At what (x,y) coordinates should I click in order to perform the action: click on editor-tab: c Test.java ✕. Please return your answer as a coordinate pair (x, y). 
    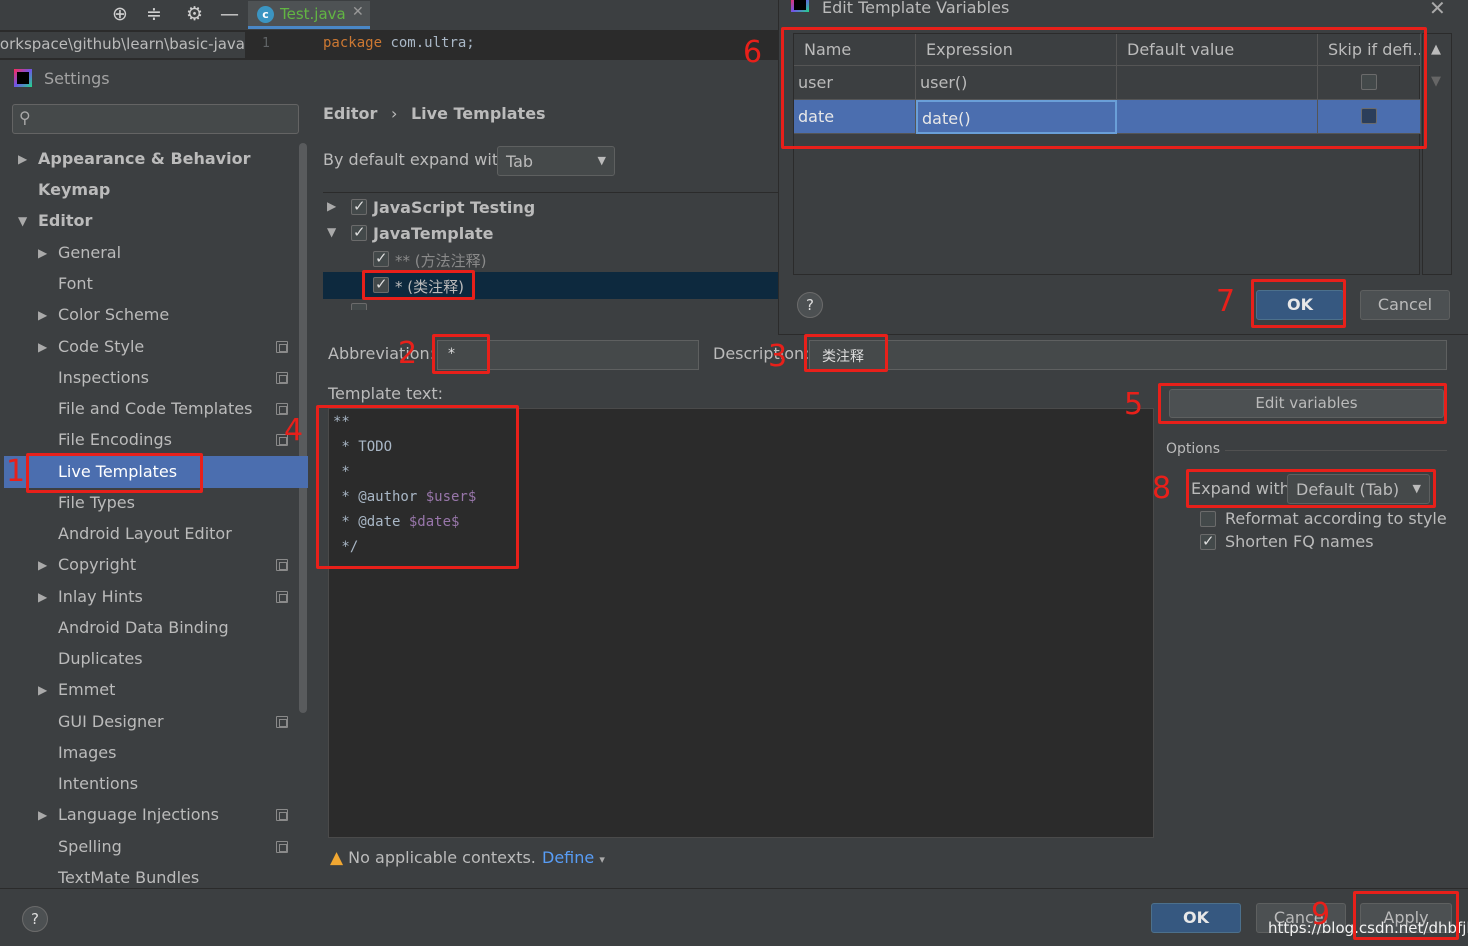
    Looking at the image, I should click on (309, 15).